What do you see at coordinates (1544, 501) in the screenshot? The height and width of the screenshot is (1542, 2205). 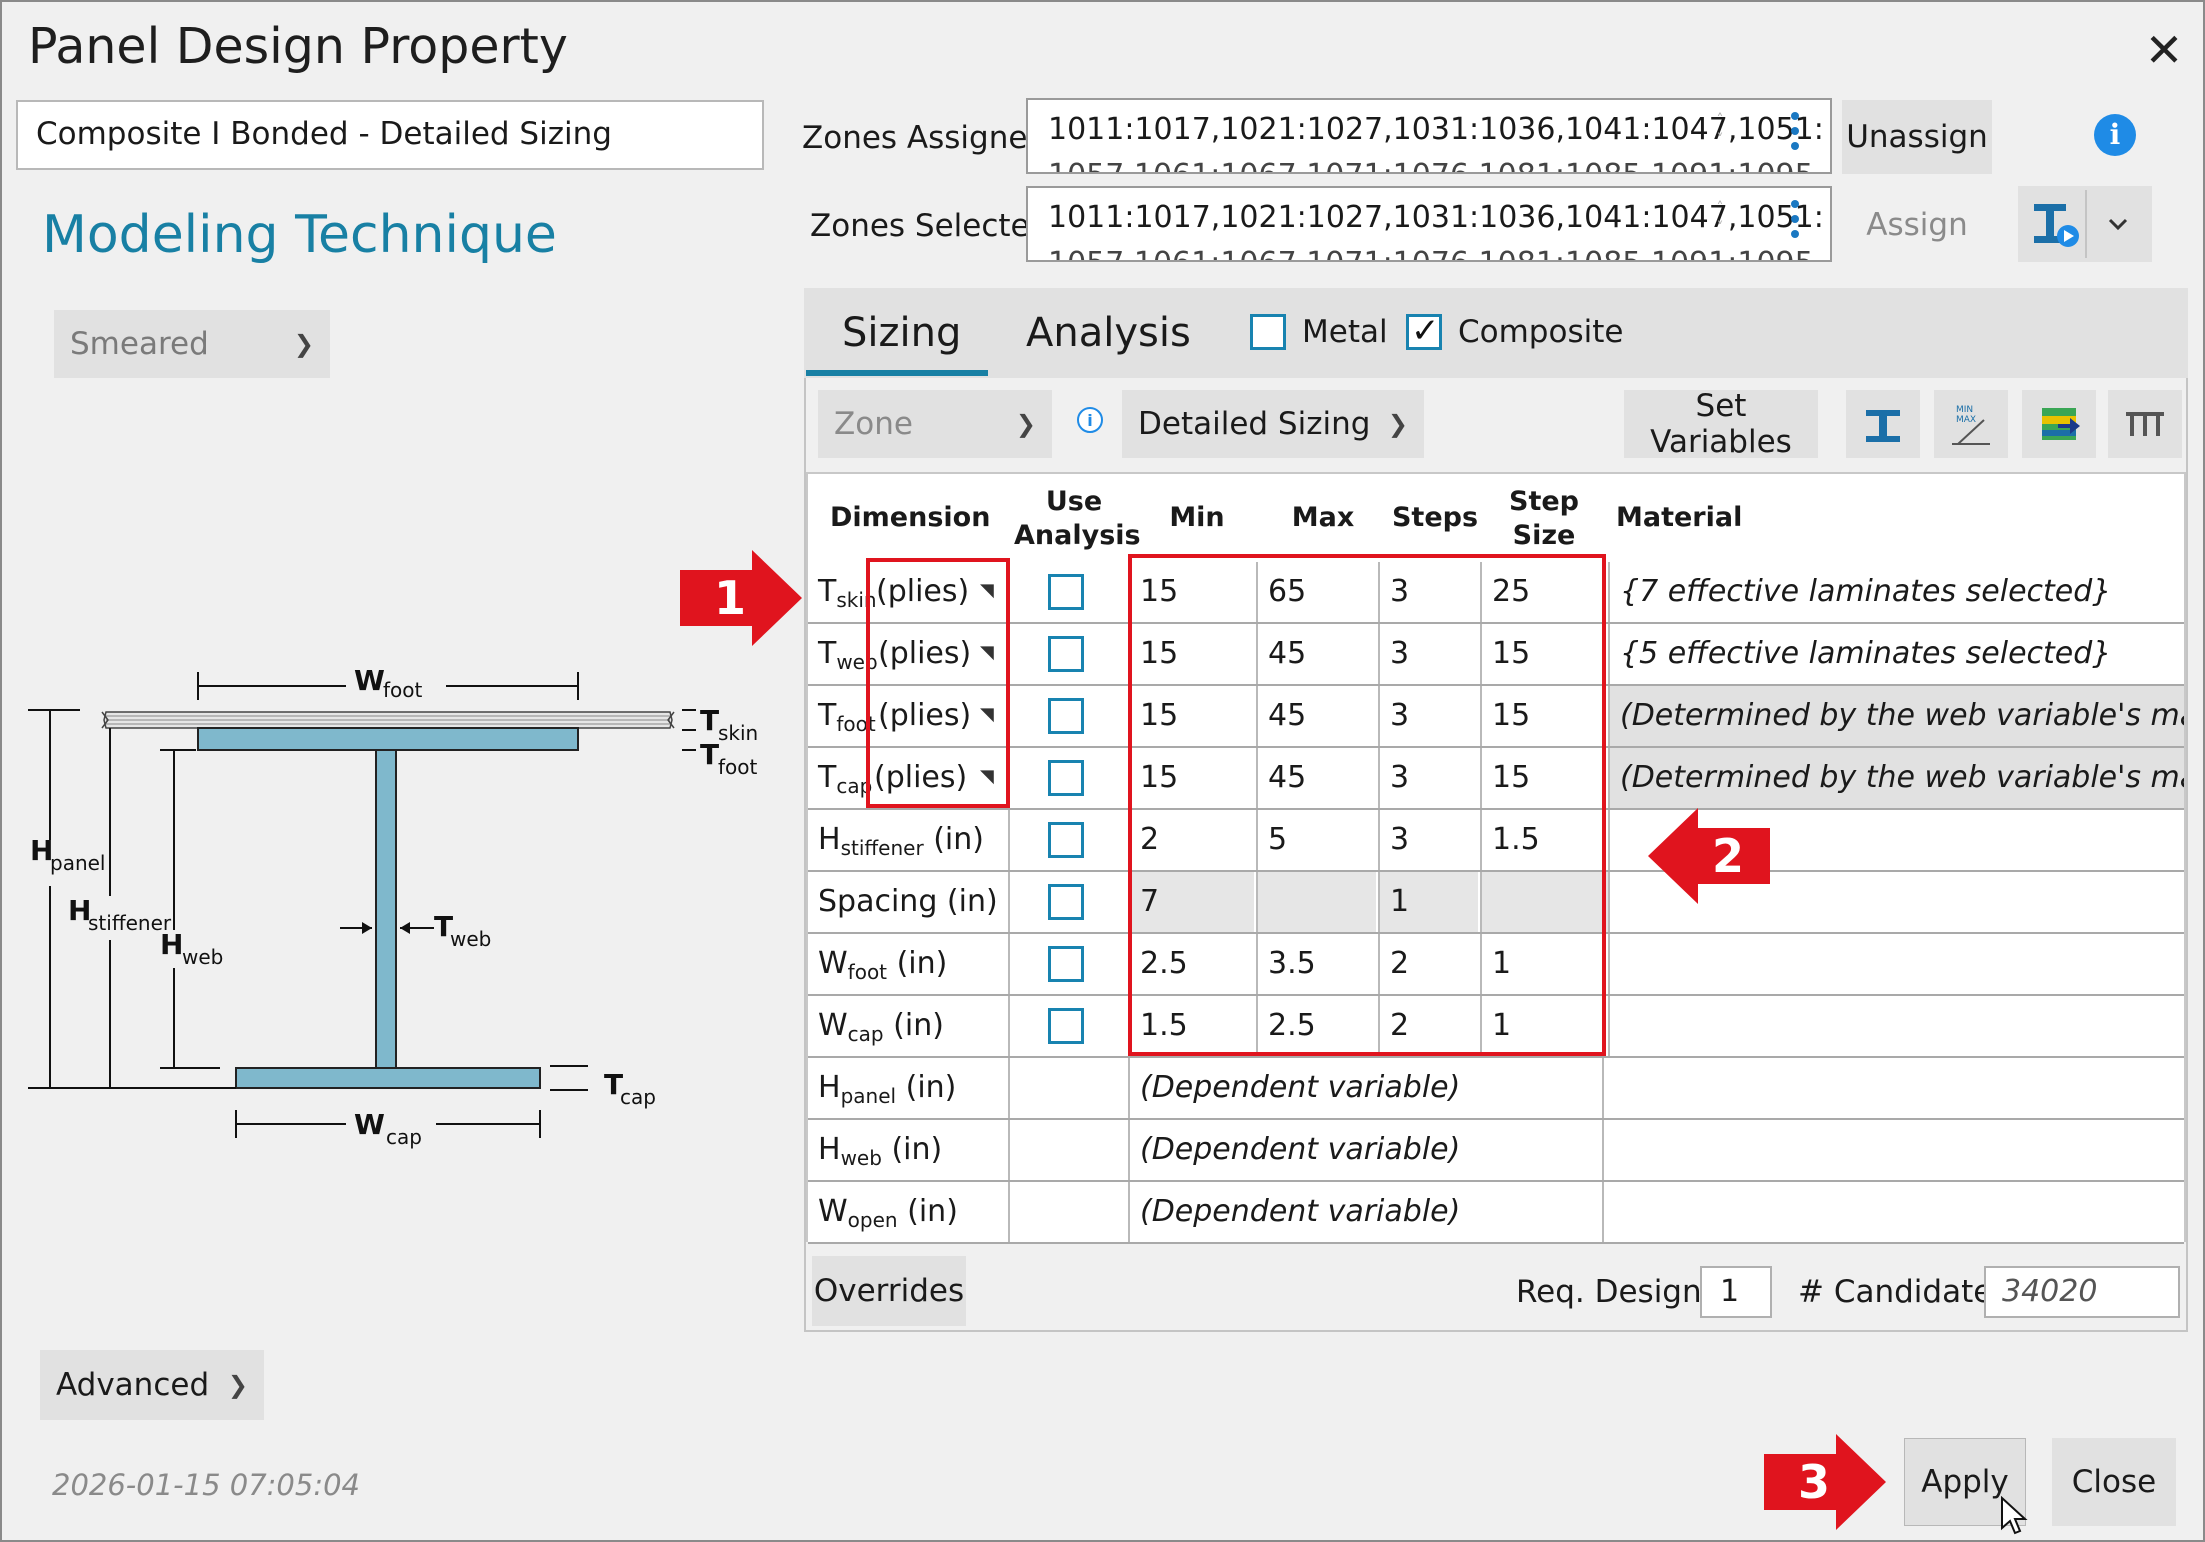 I see `header-step-size-1: Step` at bounding box center [1544, 501].